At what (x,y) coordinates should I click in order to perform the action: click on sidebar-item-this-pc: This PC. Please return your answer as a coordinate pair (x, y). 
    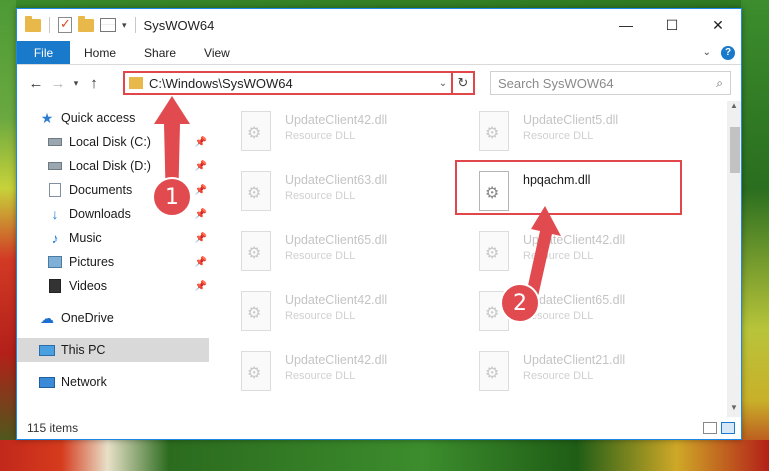
    Looking at the image, I should click on (113, 350).